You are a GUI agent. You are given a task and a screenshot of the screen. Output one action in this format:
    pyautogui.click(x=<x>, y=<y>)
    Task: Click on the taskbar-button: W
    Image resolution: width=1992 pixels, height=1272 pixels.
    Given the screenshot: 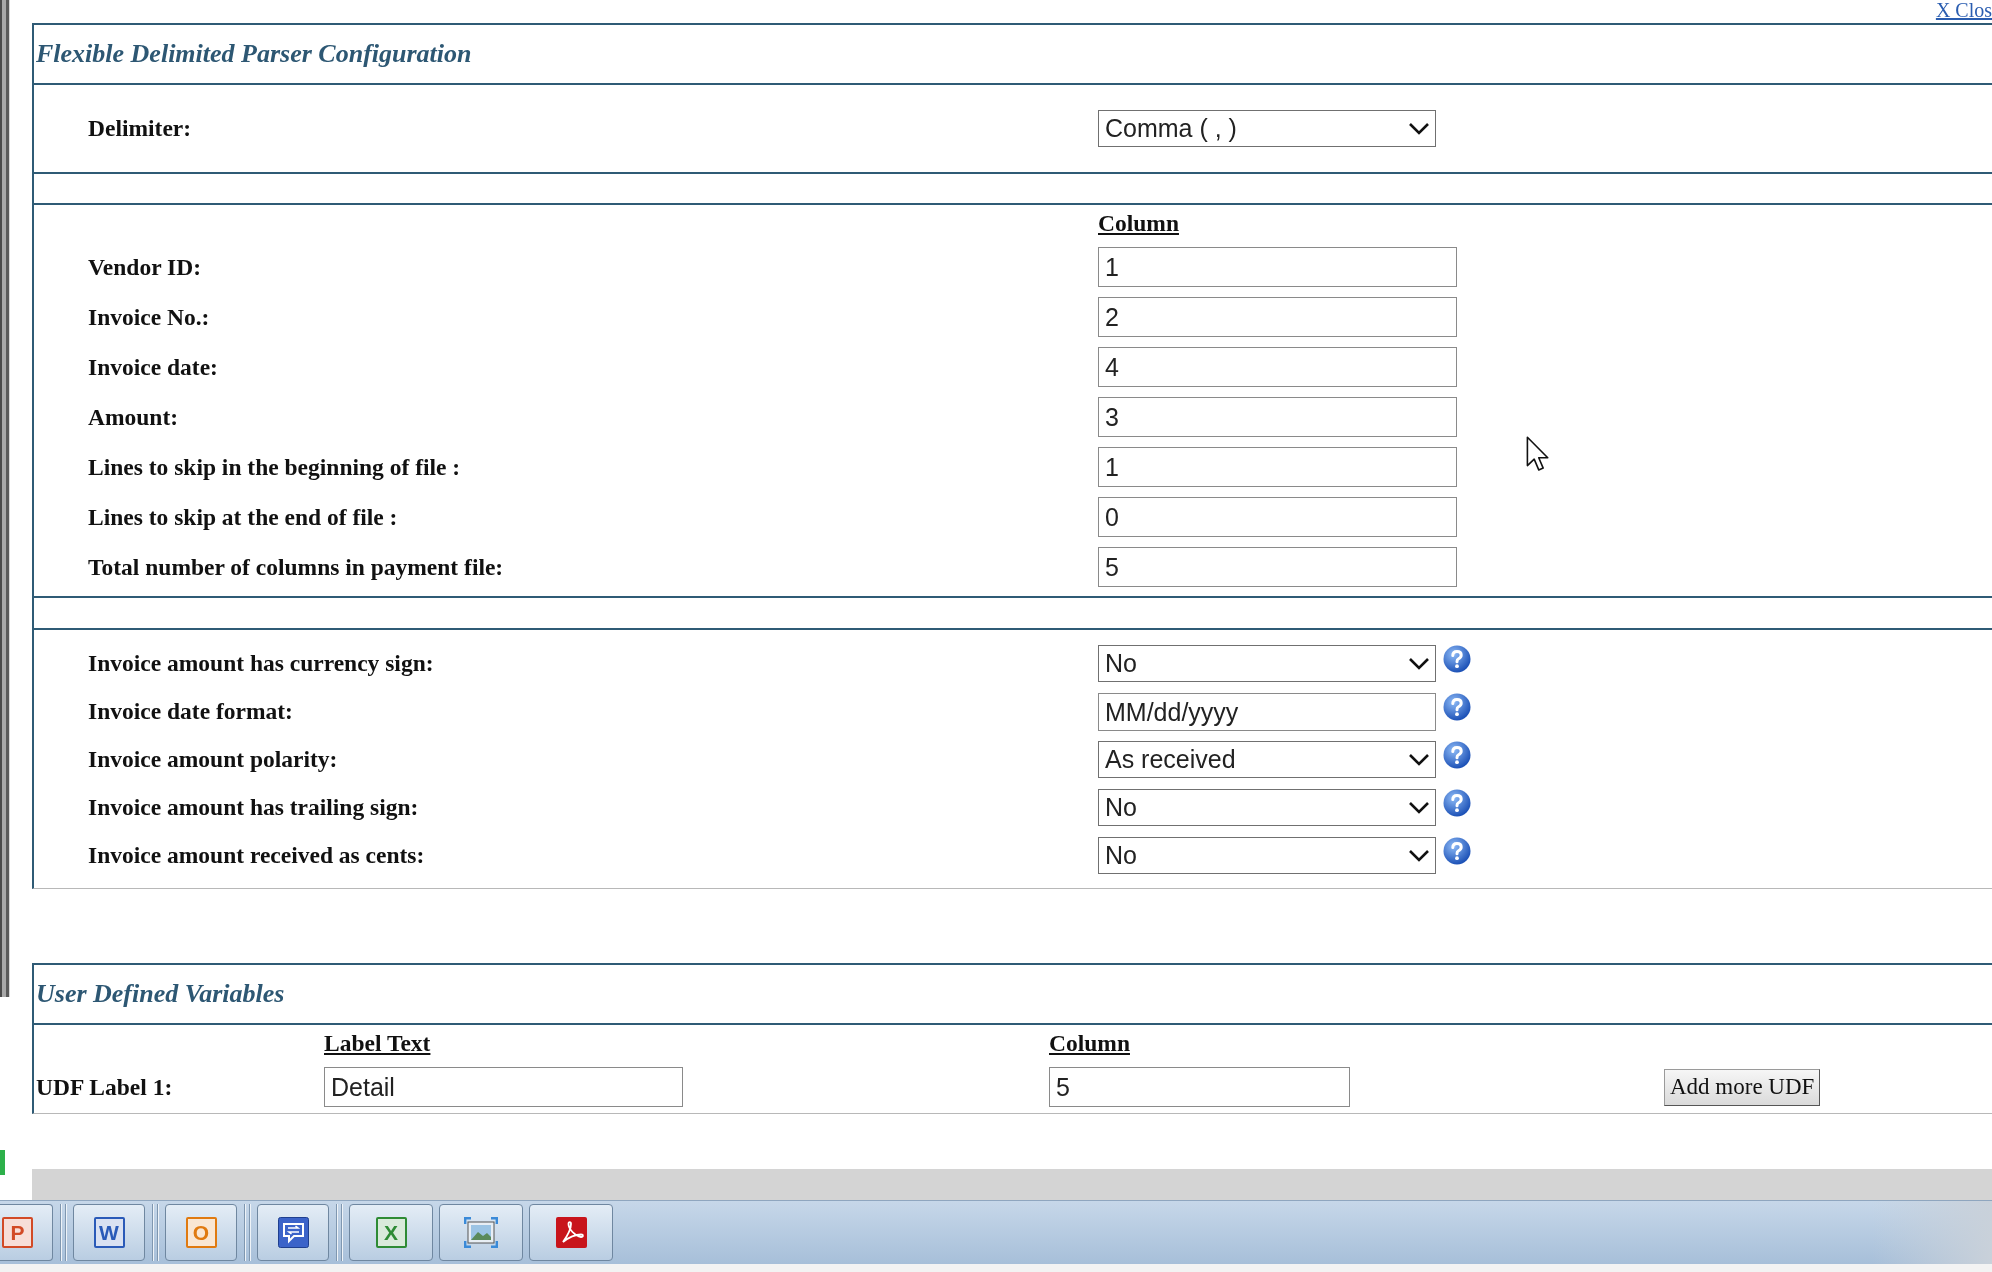 What is the action you would take?
    pyautogui.click(x=109, y=1232)
    